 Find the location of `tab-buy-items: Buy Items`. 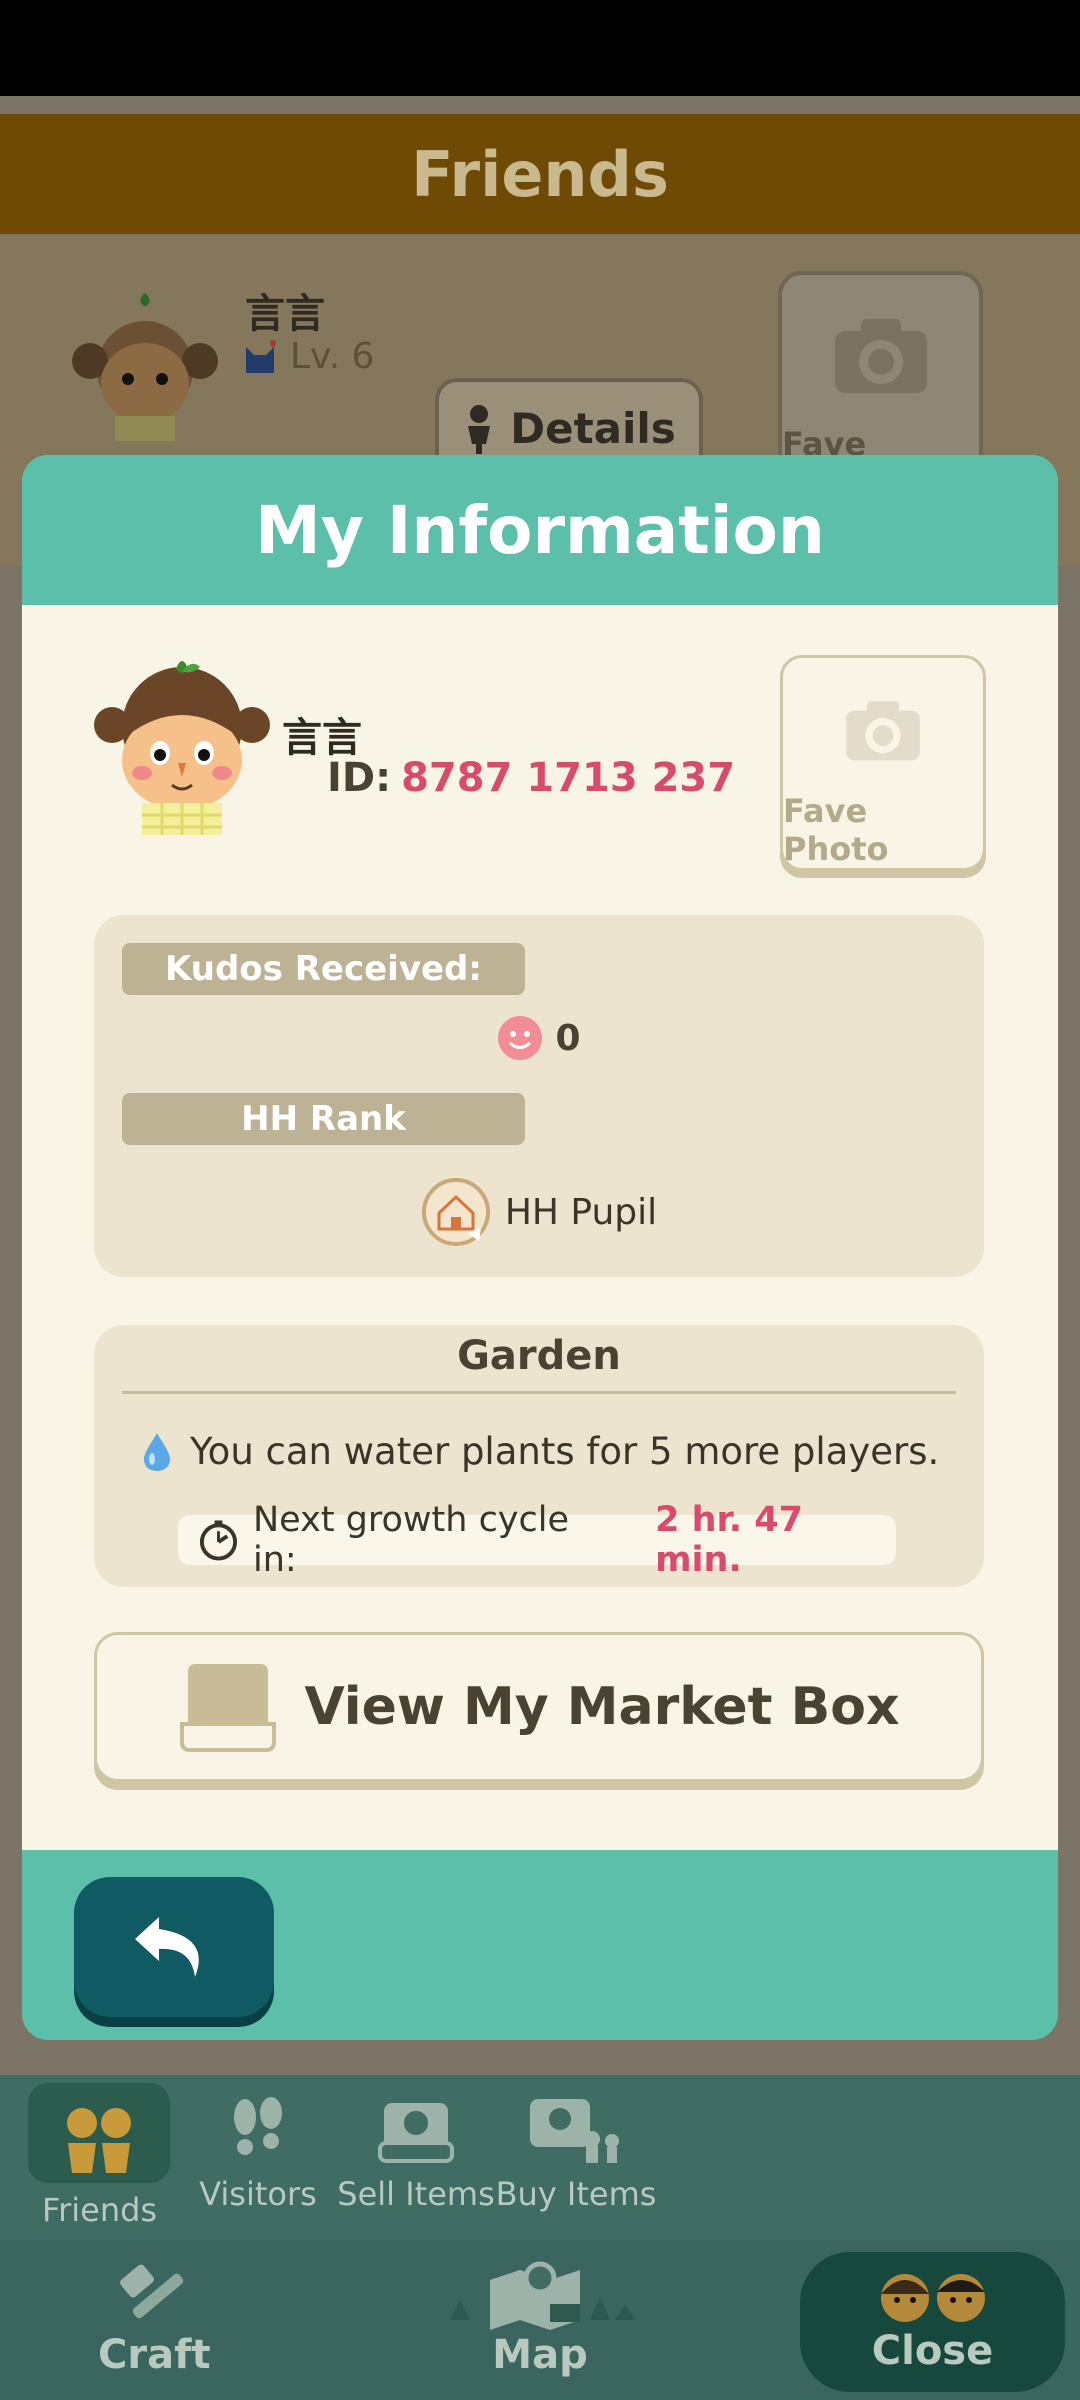

tab-buy-items: Buy Items is located at coordinates (576, 2157).